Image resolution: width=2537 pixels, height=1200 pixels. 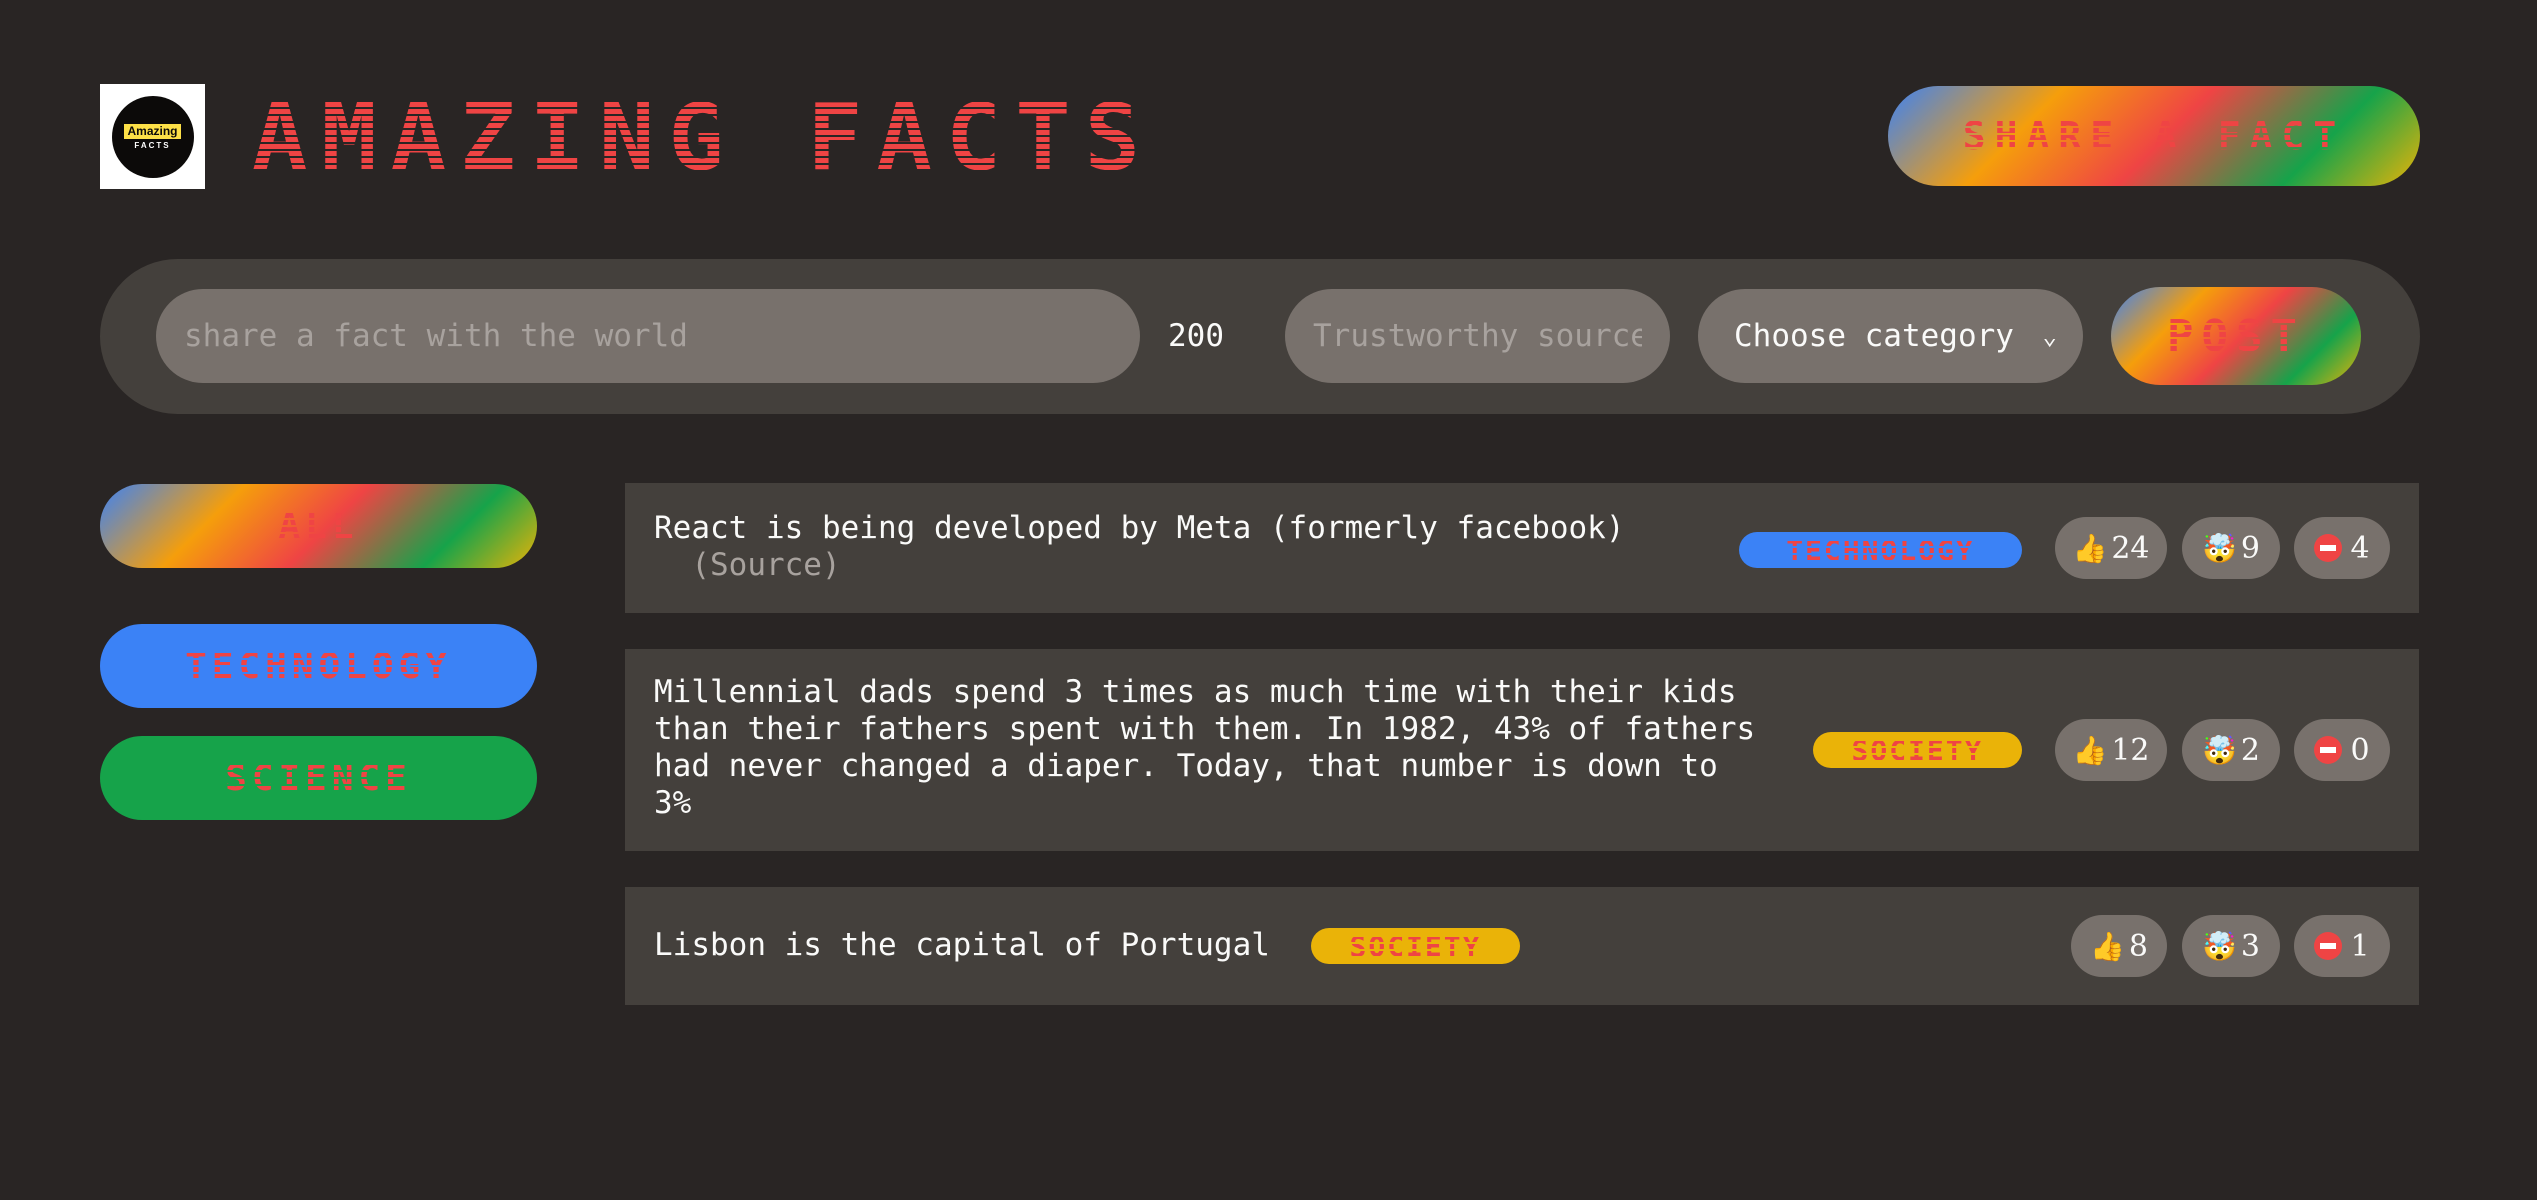 I want to click on vote-interesting-button: 👍 24, so click(x=2111, y=548).